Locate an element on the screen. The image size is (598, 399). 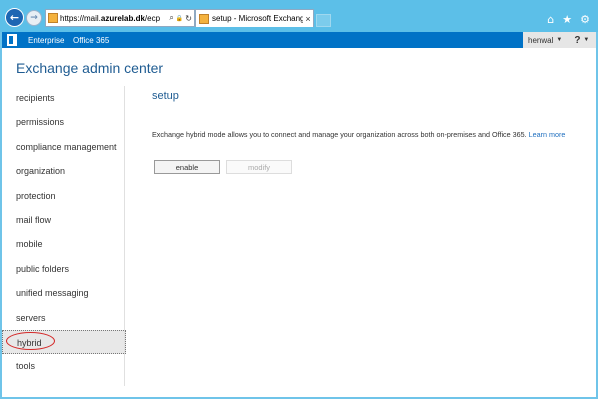
modify-button: modify is located at coordinates (259, 167).